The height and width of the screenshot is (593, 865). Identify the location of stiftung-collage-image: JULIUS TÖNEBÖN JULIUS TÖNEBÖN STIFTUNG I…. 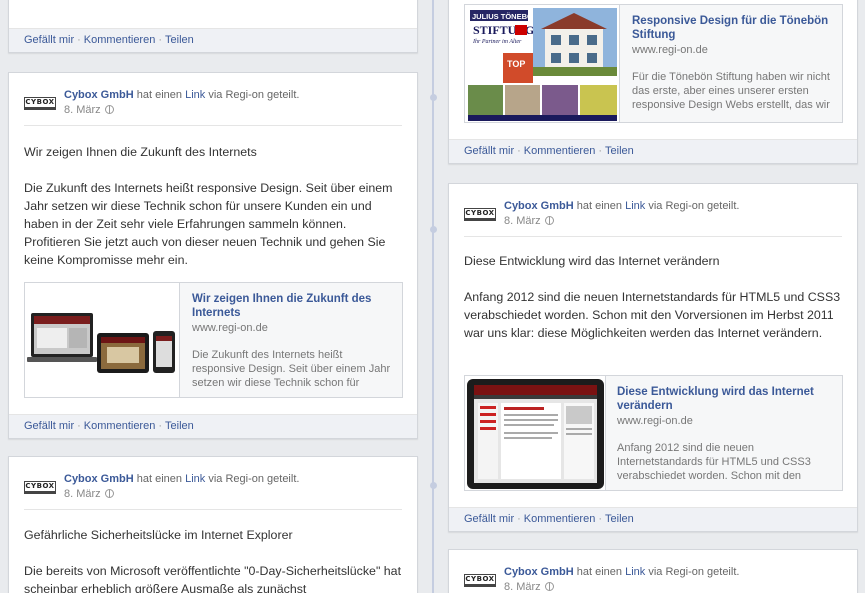
(542, 63).